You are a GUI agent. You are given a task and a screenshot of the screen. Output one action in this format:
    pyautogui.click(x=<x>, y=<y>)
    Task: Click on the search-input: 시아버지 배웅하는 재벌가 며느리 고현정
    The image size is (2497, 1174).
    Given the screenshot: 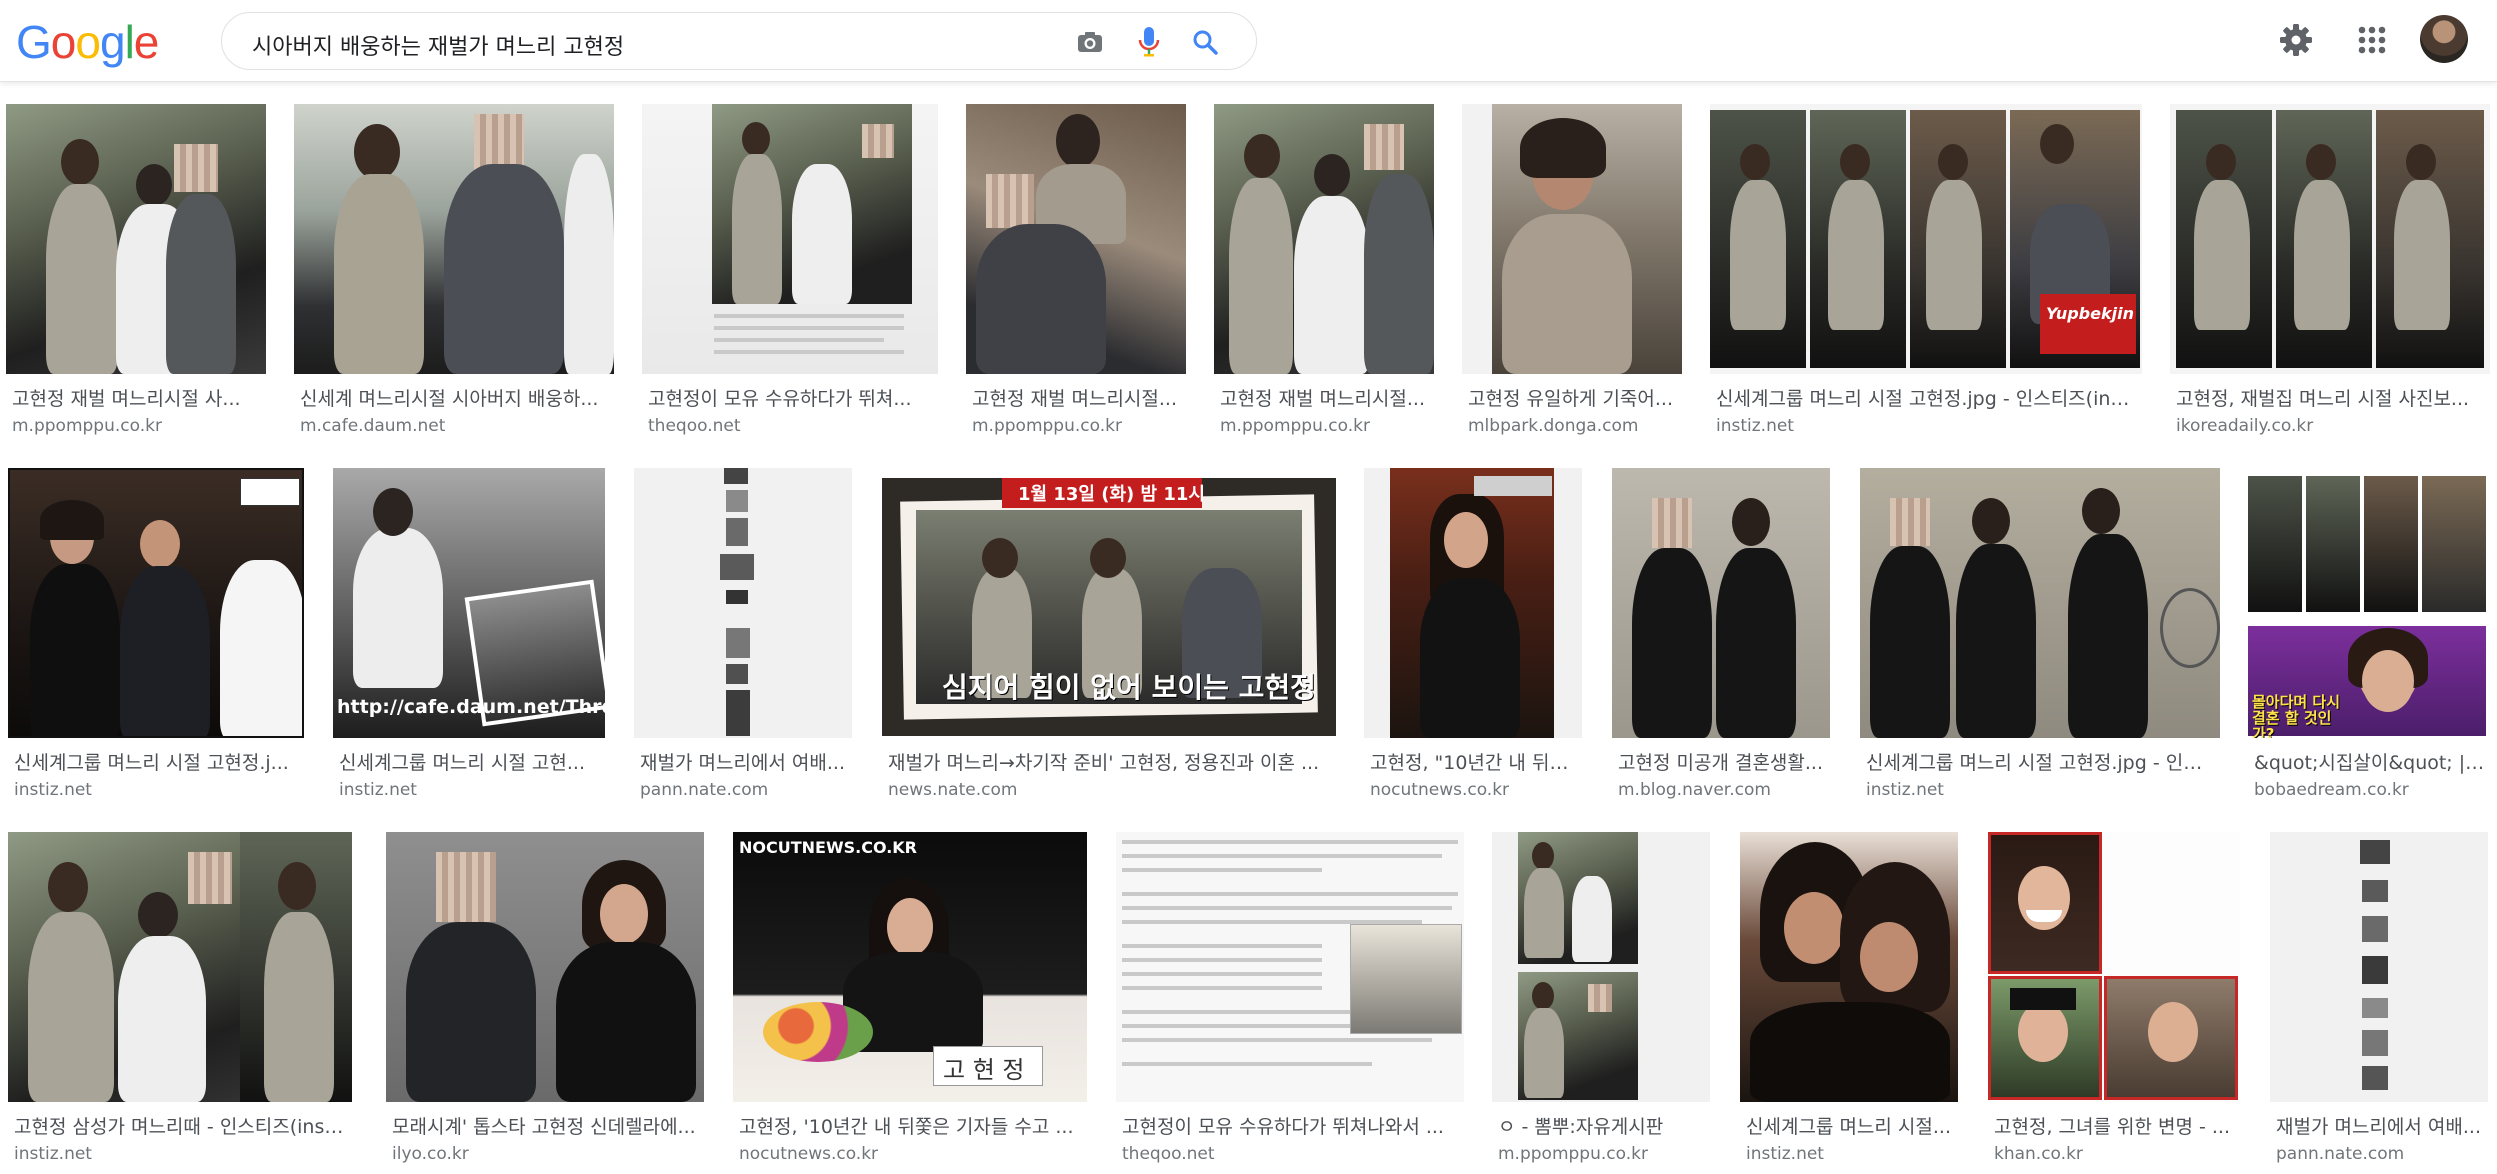 What is the action you would take?
    pyautogui.click(x=438, y=45)
    